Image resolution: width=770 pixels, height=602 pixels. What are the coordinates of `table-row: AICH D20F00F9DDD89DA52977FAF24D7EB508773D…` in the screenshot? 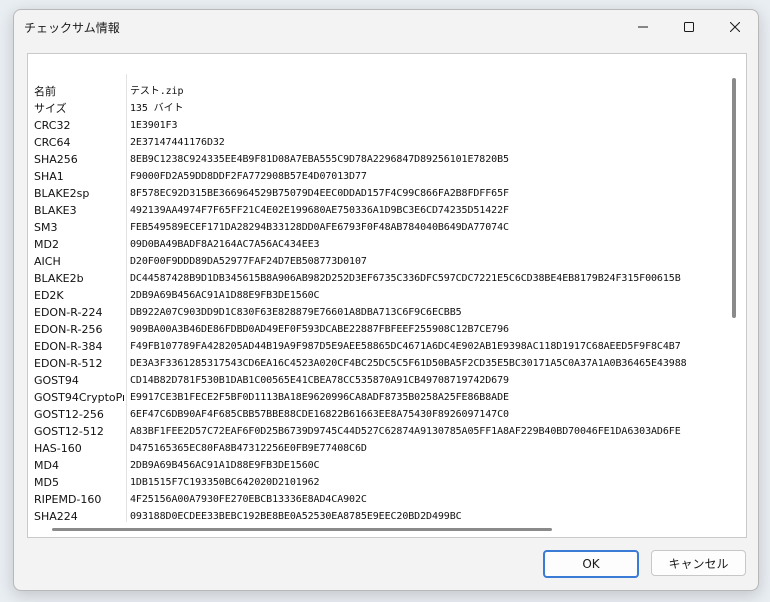 It's located at (381, 261).